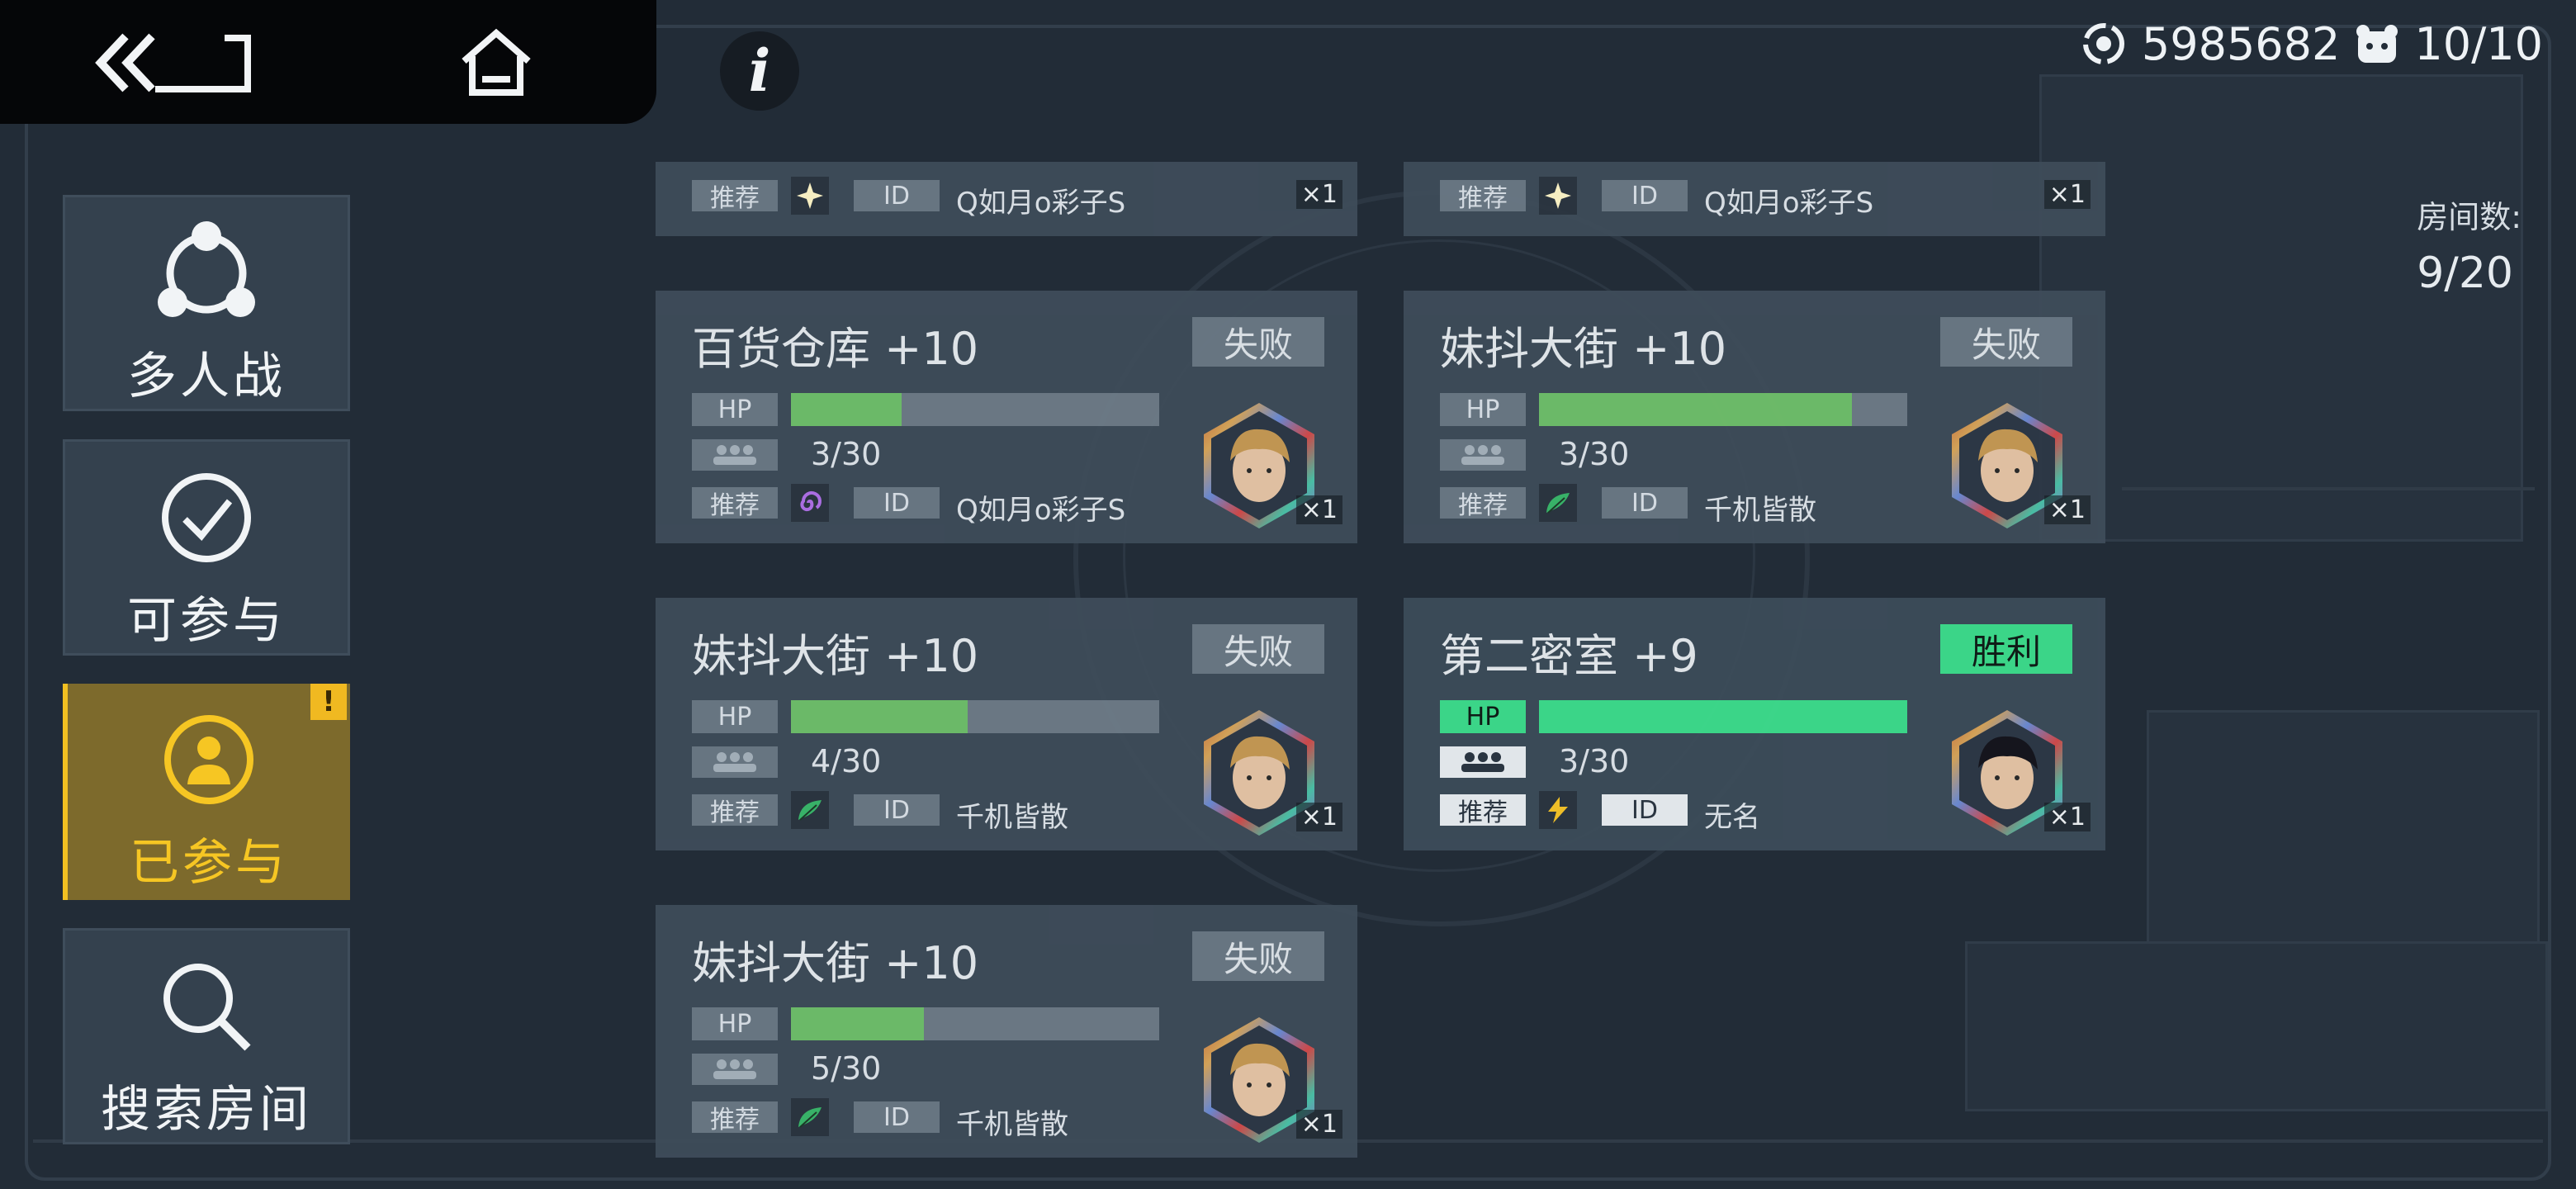 This screenshot has width=2576, height=1189. I want to click on room-card: 妹抖大街 +10 失败 HP 3/30 推荐 ID 千机皆散 ×1, so click(1754, 417).